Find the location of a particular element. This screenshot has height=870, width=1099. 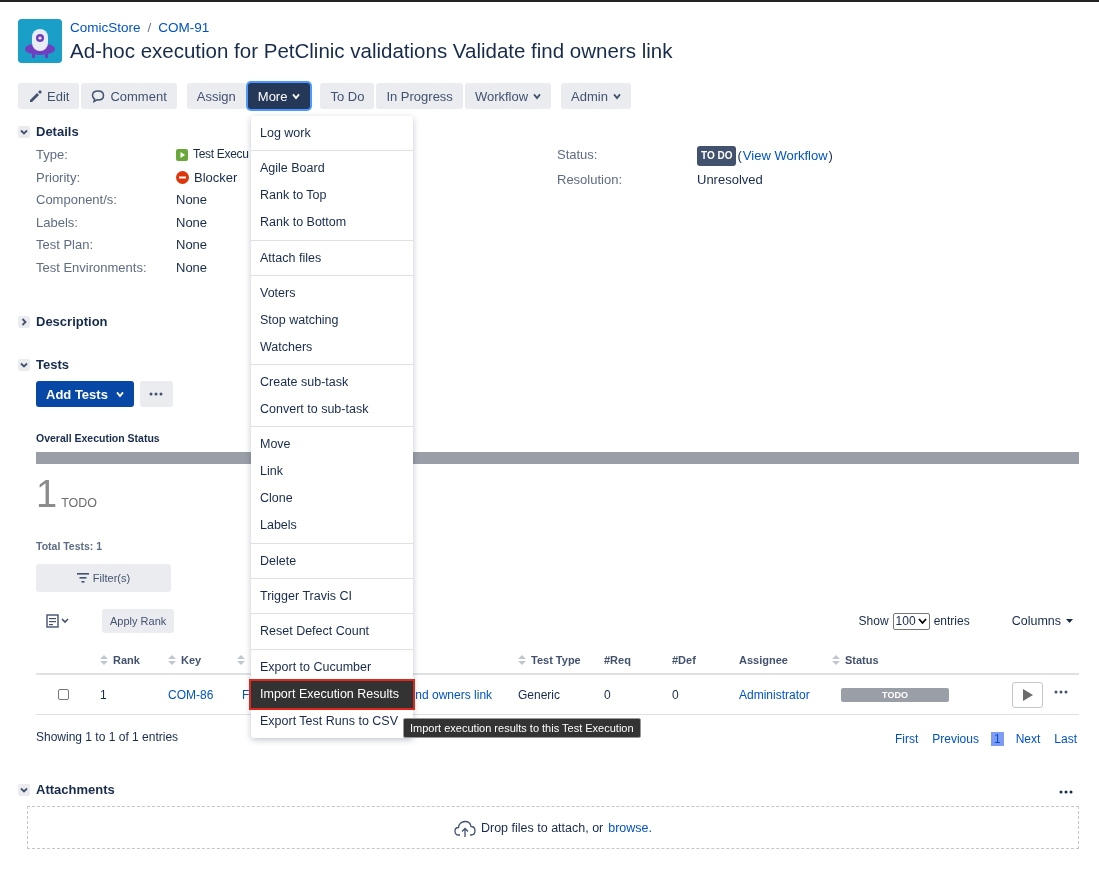

filter-button: Filter(s) is located at coordinates (103, 578).